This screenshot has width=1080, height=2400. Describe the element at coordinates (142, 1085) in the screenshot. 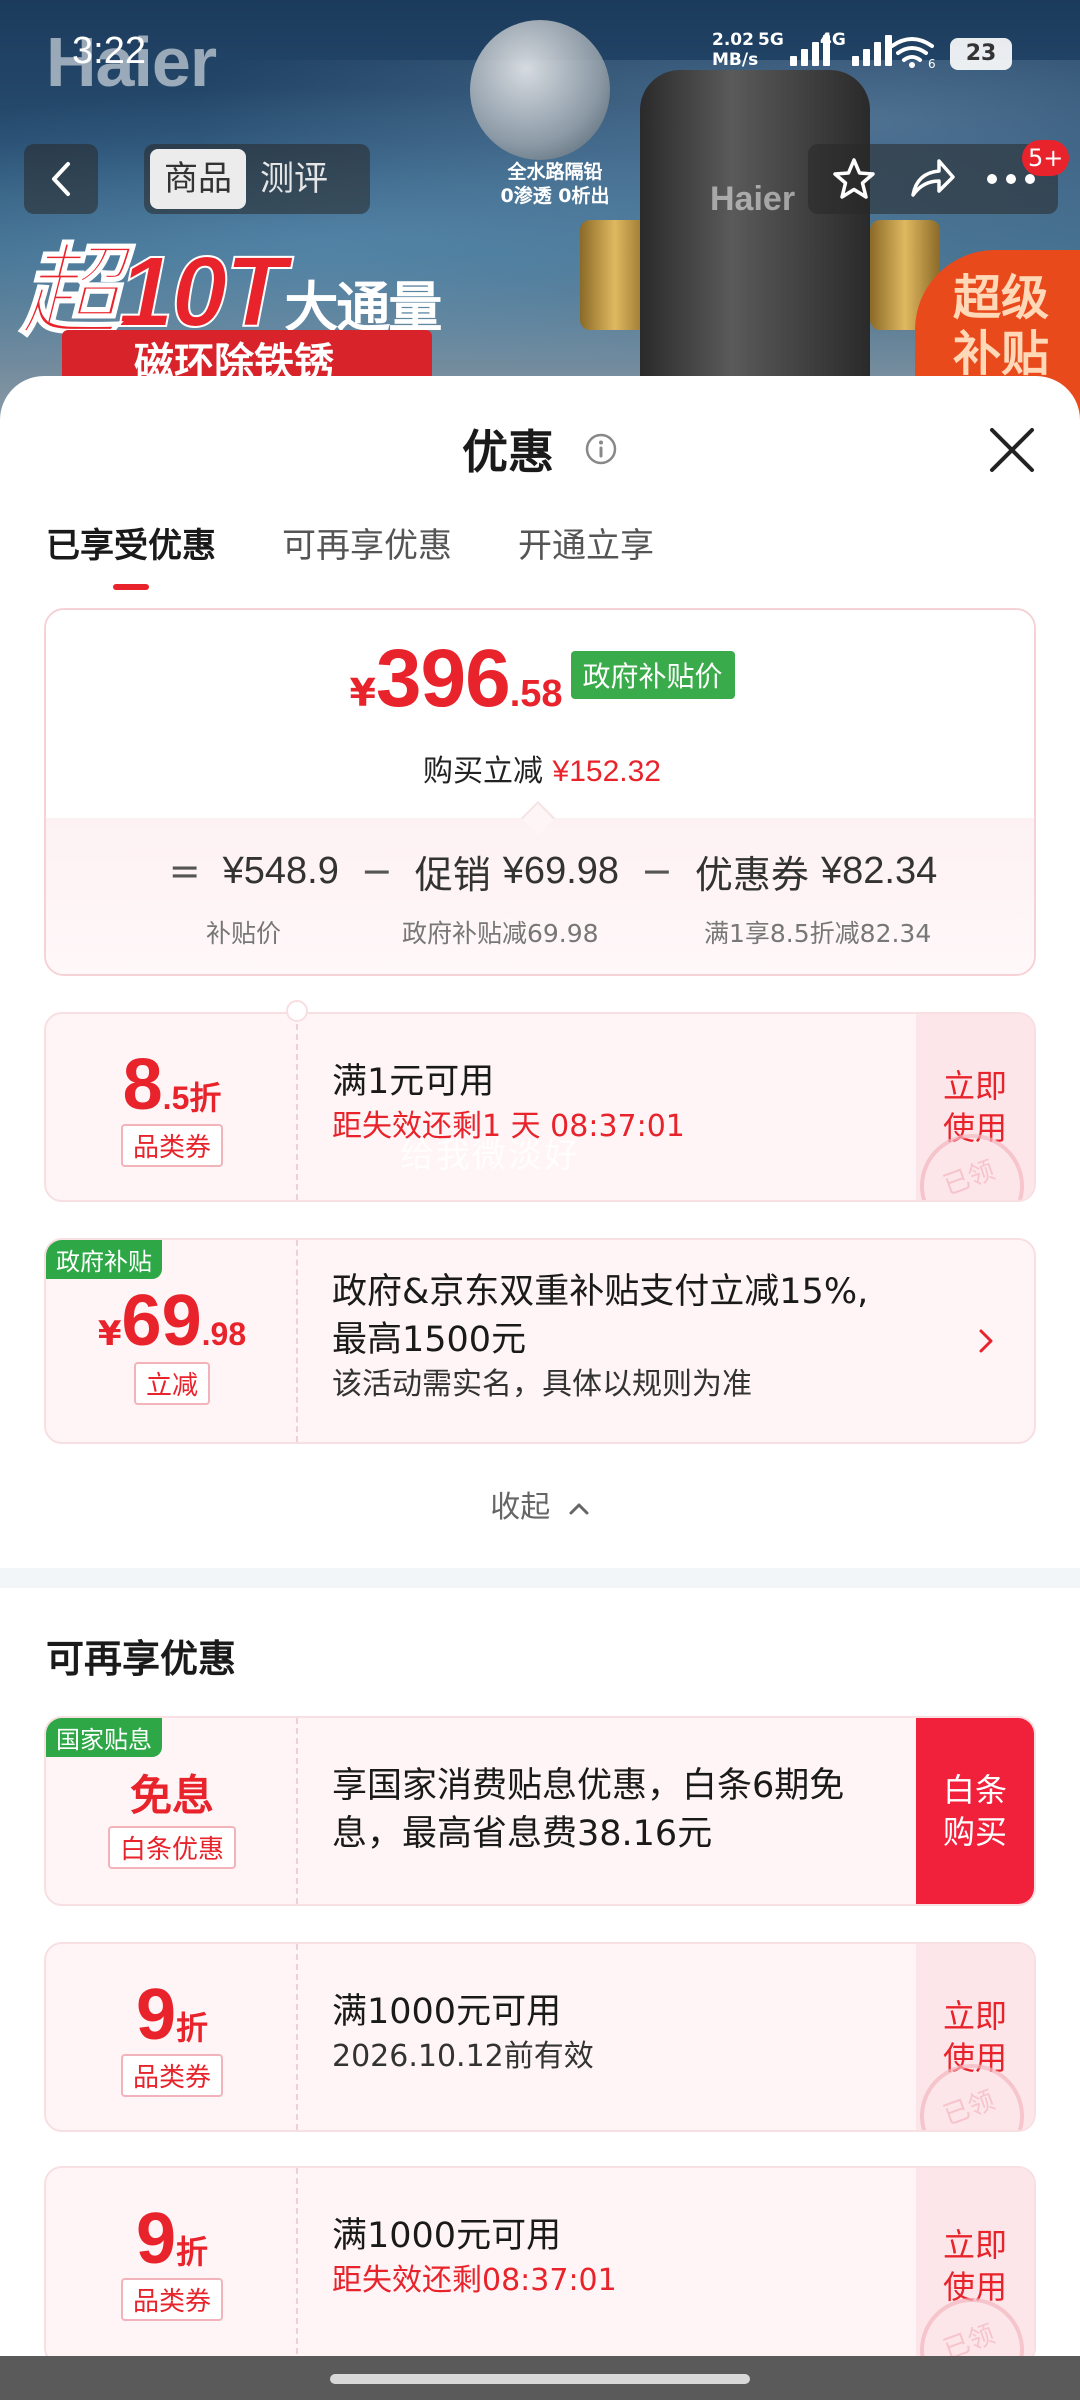

I see `discount-main: 8` at that location.